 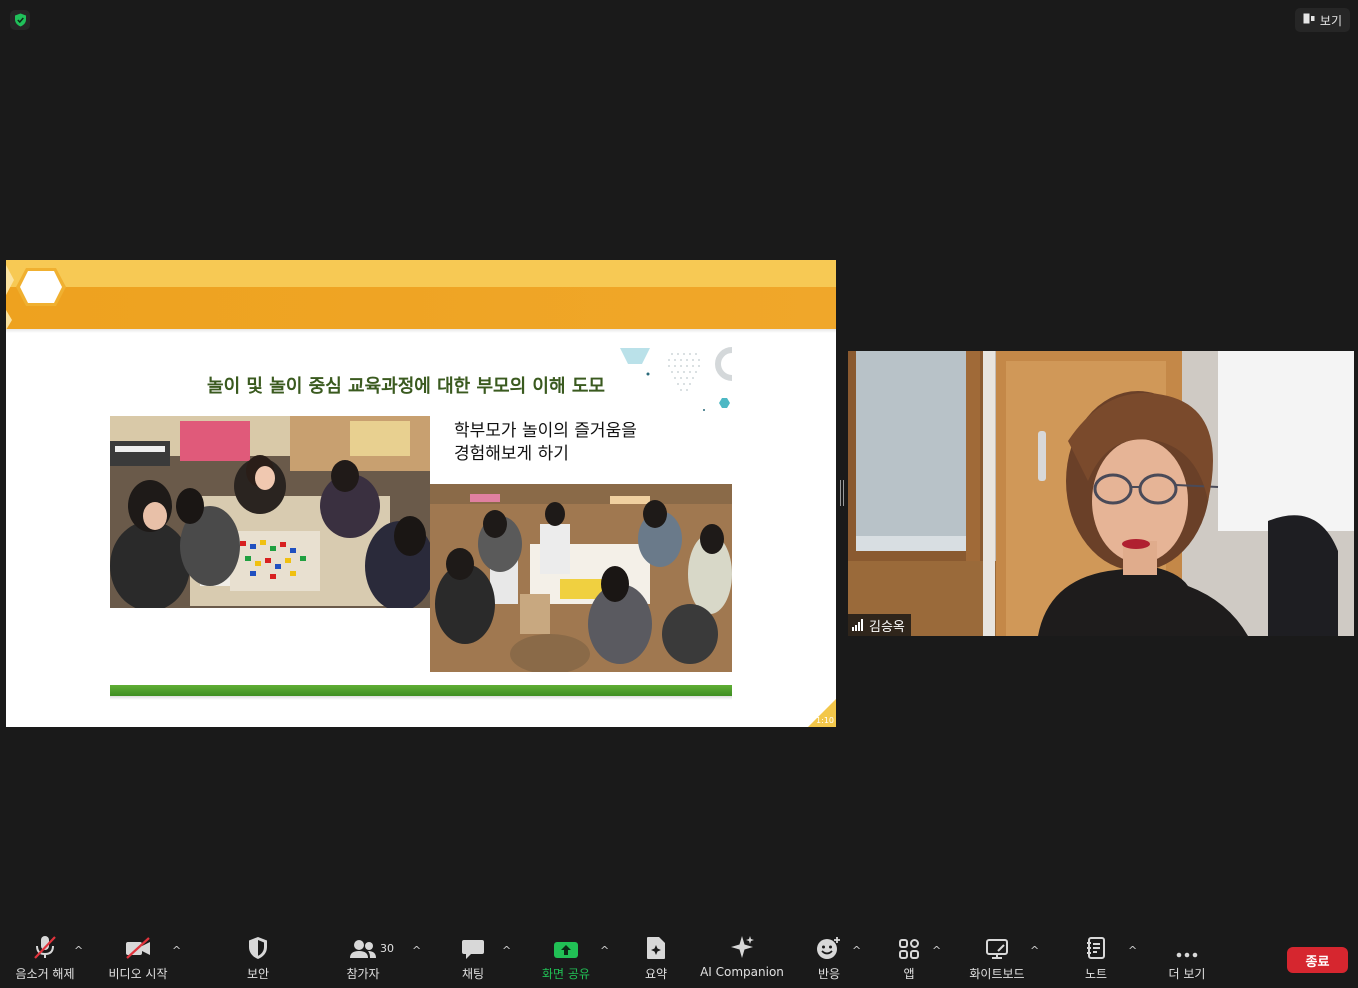 I want to click on participants-icon, so click(x=363, y=946).